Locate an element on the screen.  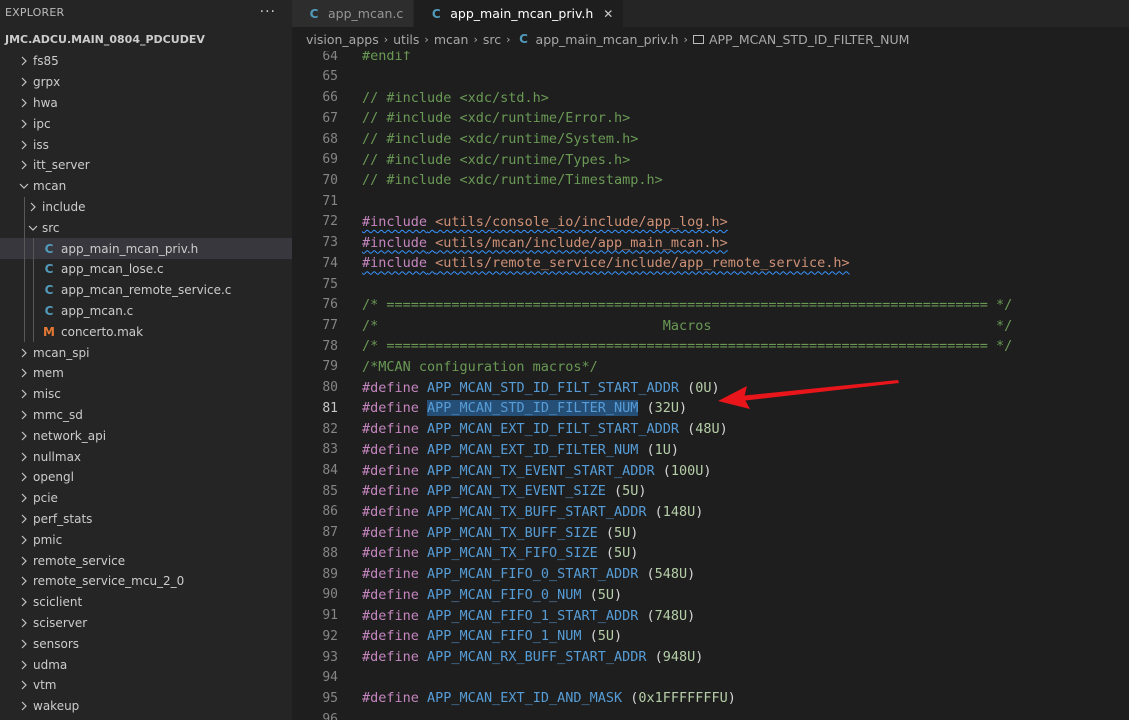
code-line: 90 #define APP_MCAN_FIFO_0_NUM (5U) is located at coordinates (710, 595).